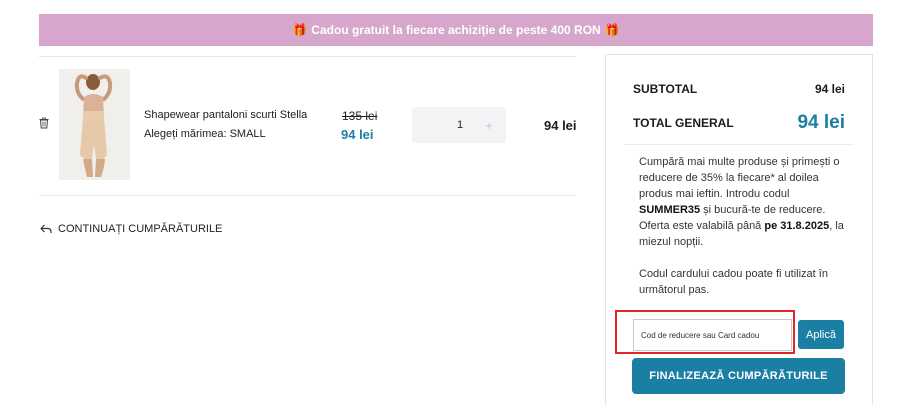  I want to click on quantity-decrease-button, so click(426, 125).